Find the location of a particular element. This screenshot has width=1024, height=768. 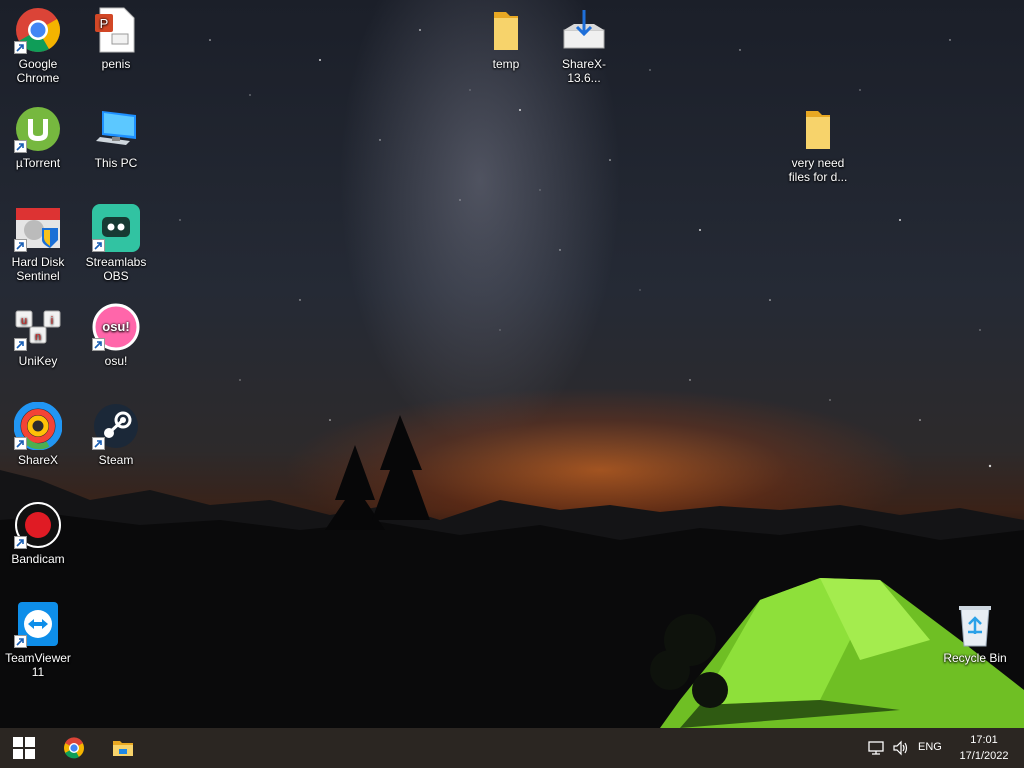

language-indicator: ENG is located at coordinates (930, 747).